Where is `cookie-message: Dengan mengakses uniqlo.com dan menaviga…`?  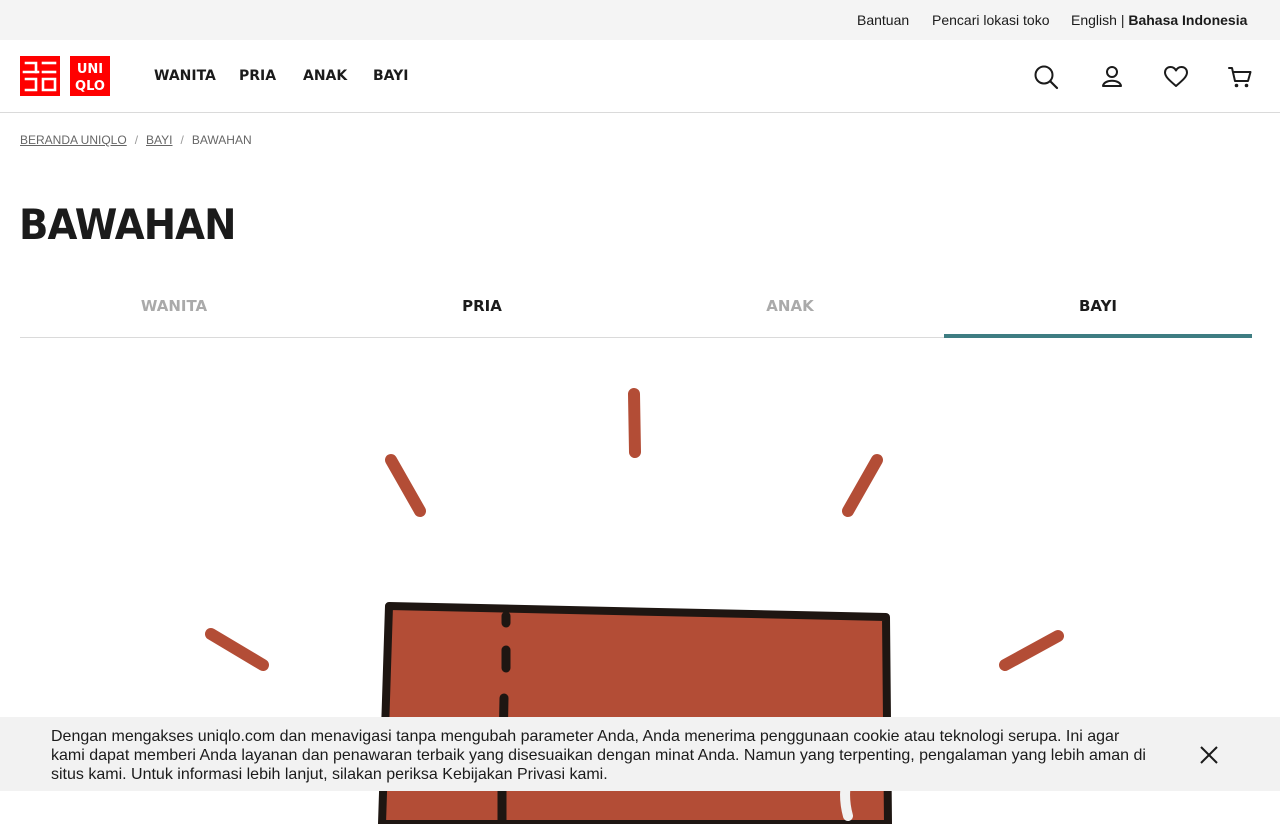
cookie-message: Dengan mengakses uniqlo.com dan menaviga… is located at coordinates (598, 755).